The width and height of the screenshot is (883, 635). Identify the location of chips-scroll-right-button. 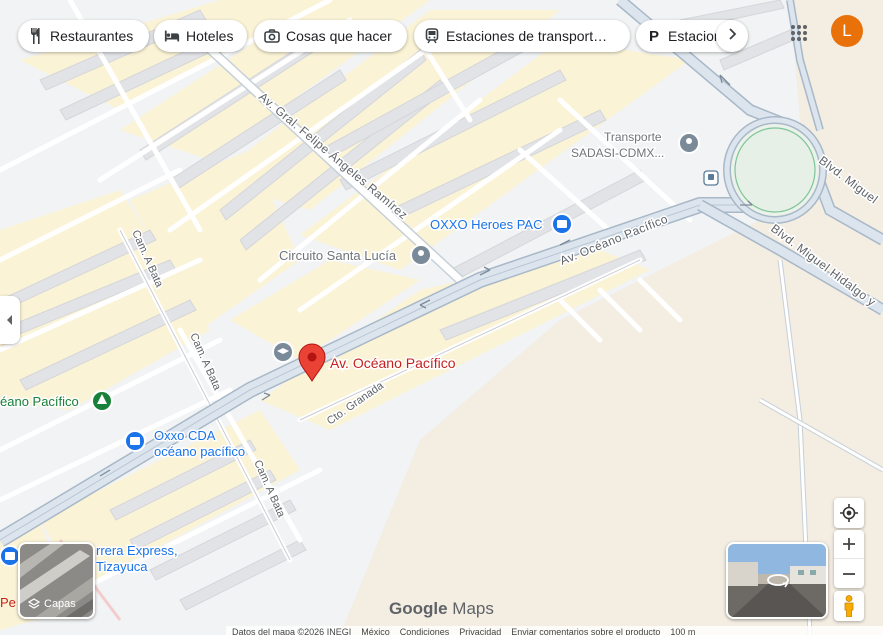
(732, 36).